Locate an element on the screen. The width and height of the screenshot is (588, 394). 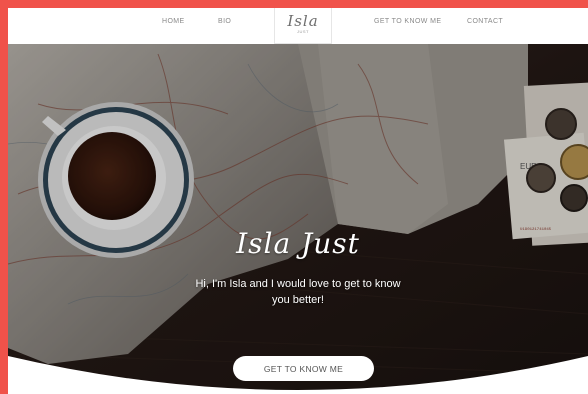
site-logo: Isla JUST is located at coordinates (303, 26).